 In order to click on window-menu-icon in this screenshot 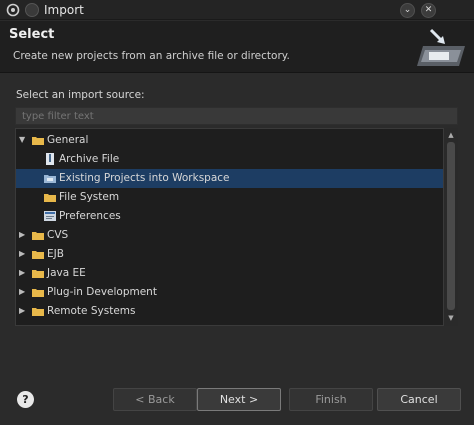, I will do `click(32, 10)`.